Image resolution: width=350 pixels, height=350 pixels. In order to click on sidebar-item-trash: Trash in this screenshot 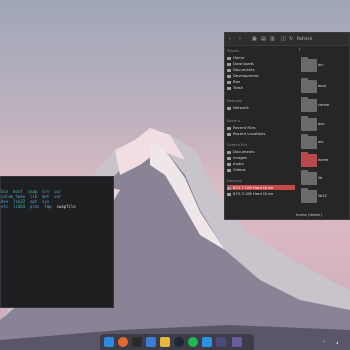, I will do `click(261, 87)`.